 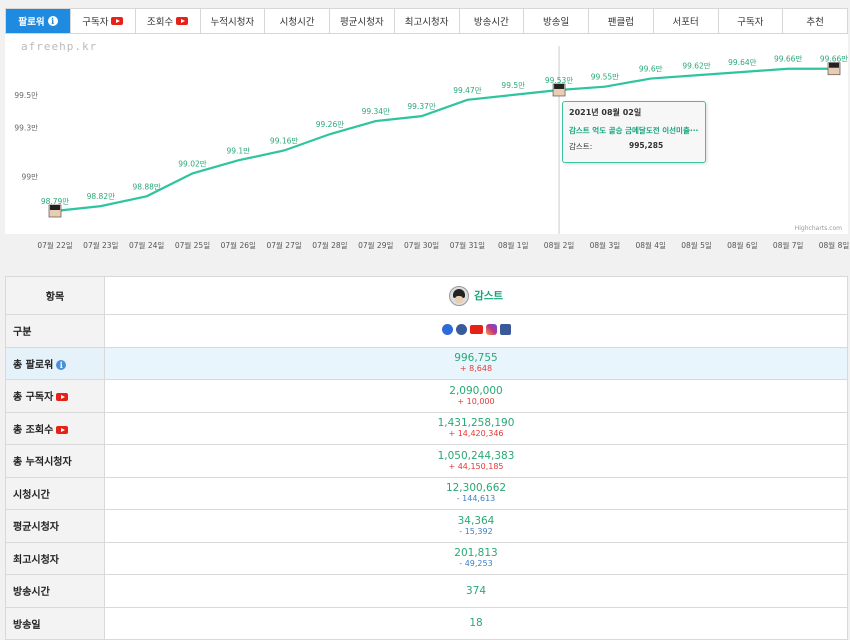 I want to click on stat-value: 1,050,244,383, so click(x=476, y=455).